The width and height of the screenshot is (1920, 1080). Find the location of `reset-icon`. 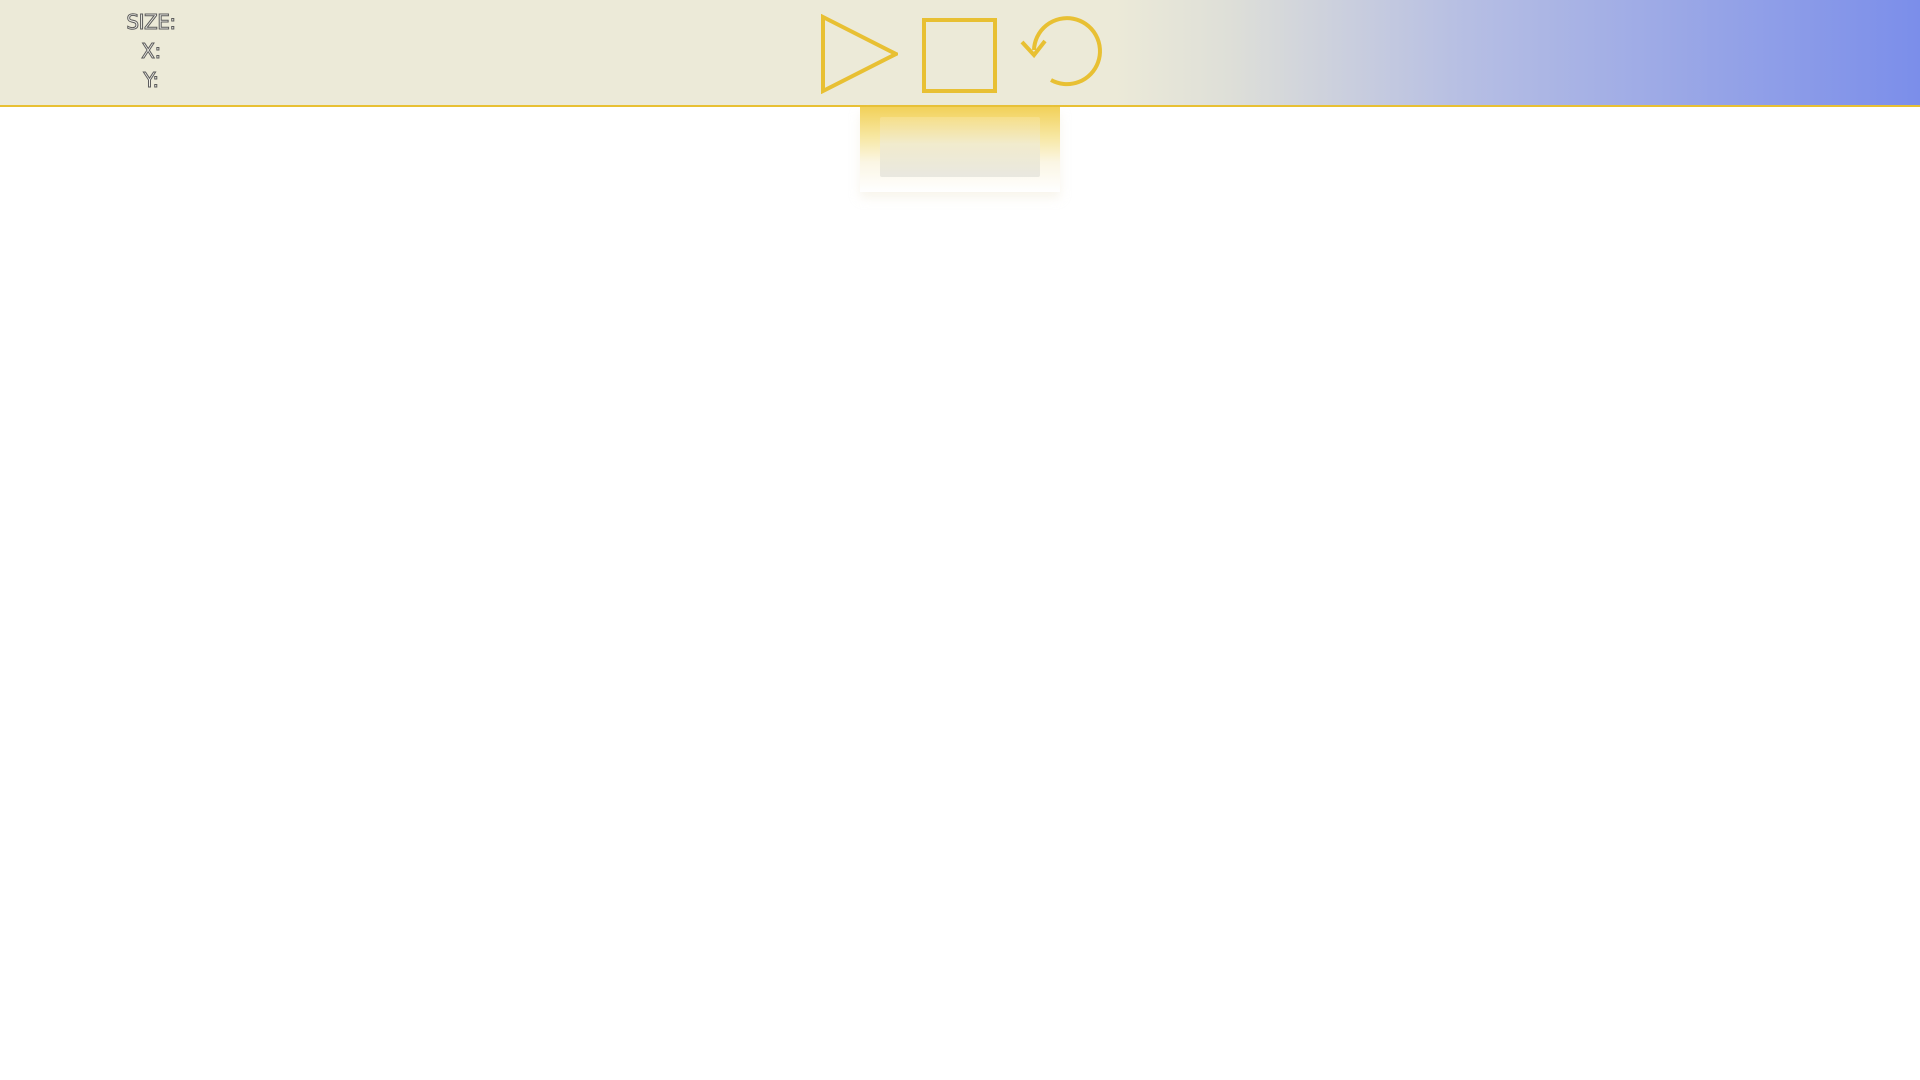

reset-icon is located at coordinates (1061, 51).